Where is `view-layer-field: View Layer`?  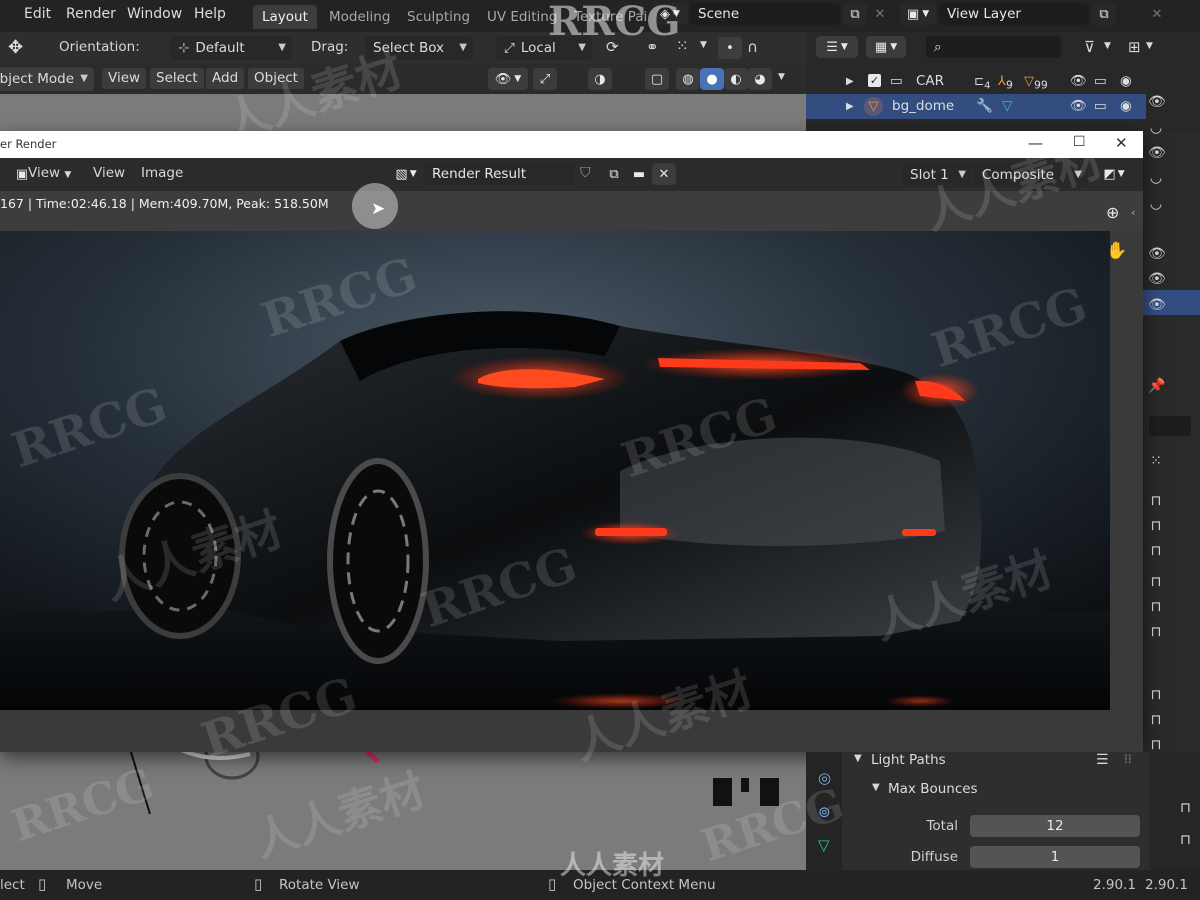
view-layer-field: View Layer is located at coordinates (1014, 14).